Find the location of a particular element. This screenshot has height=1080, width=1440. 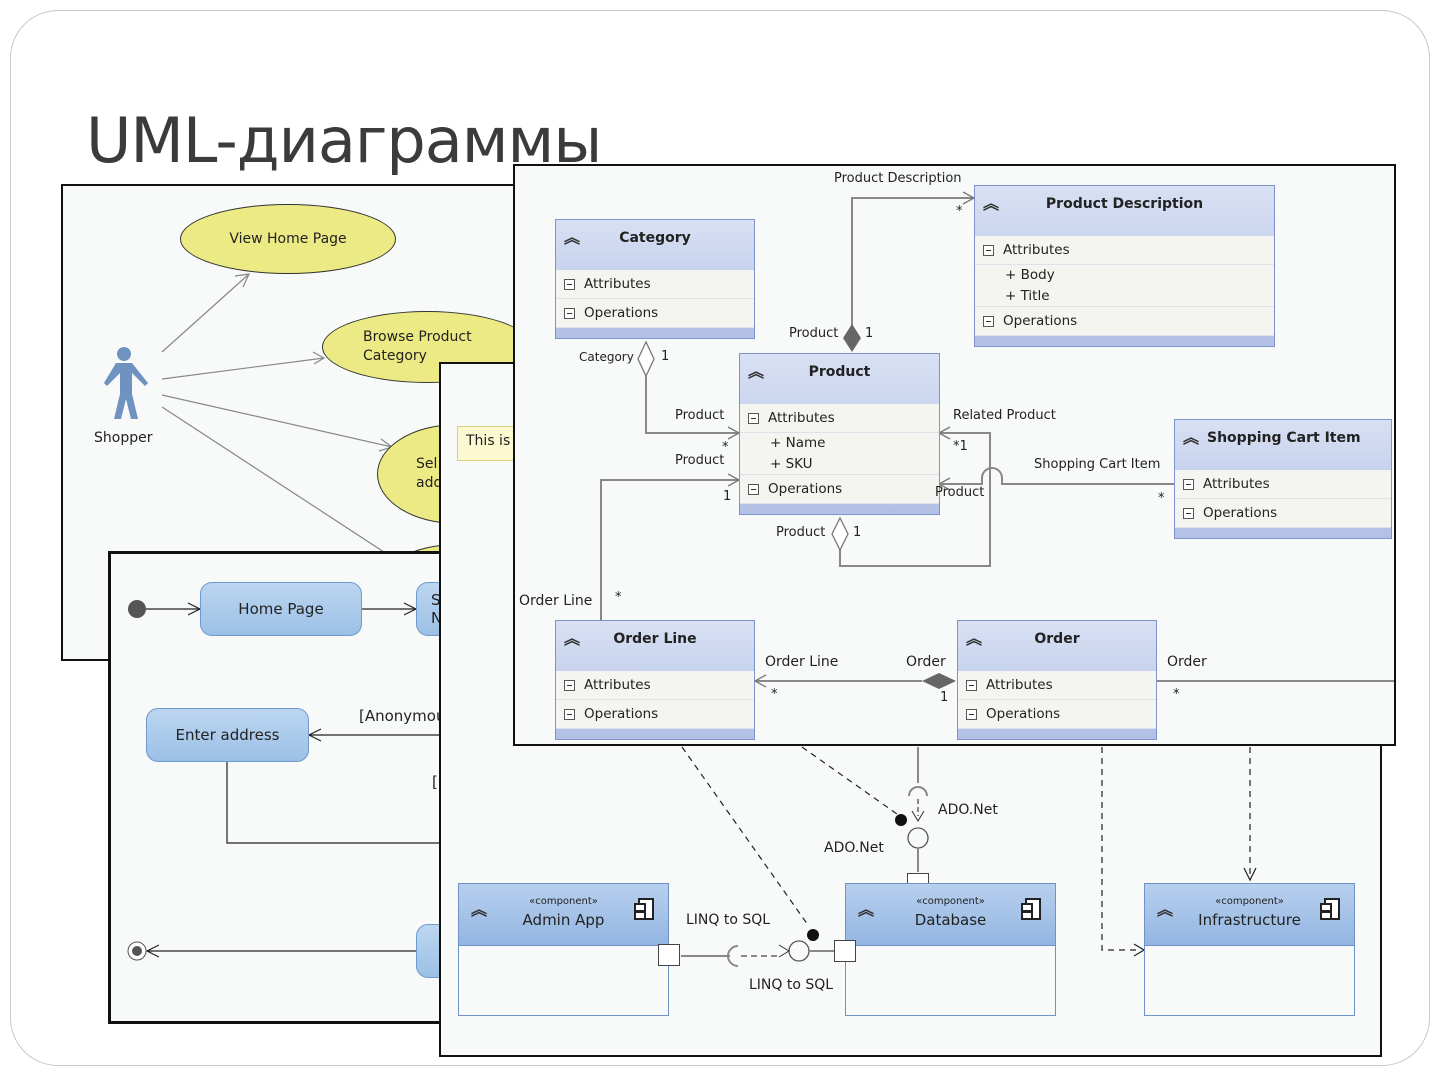

multiplicity-label: *1 is located at coordinates (960, 446).